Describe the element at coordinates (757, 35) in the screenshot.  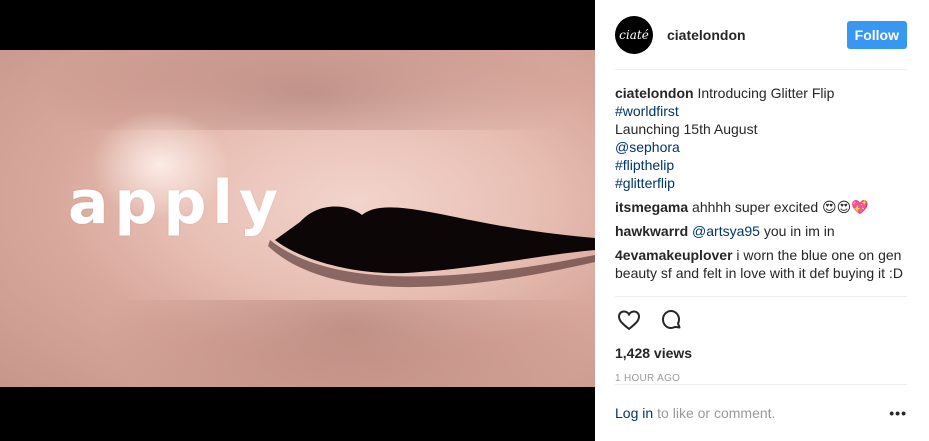
I see `header-username: ciatelondon` at that location.